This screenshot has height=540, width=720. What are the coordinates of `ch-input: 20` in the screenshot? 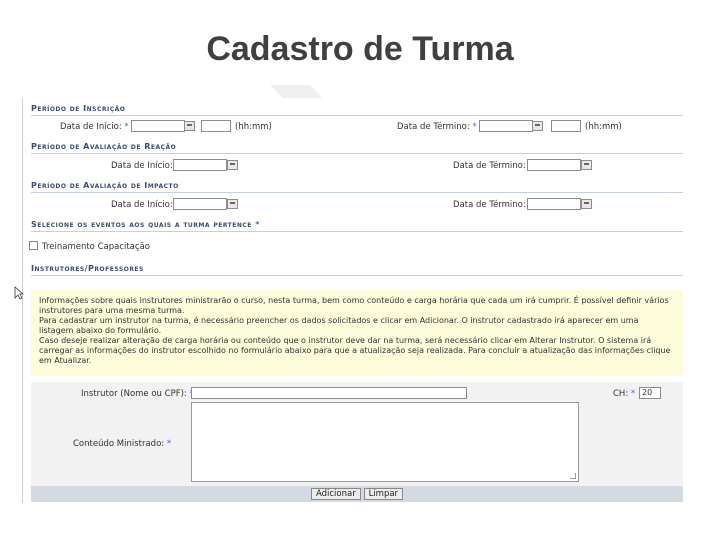 It's located at (650, 393).